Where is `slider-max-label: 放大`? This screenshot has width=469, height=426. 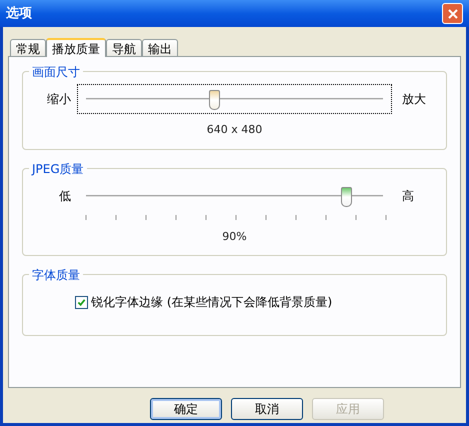
slider-max-label: 放大 is located at coordinates (414, 99).